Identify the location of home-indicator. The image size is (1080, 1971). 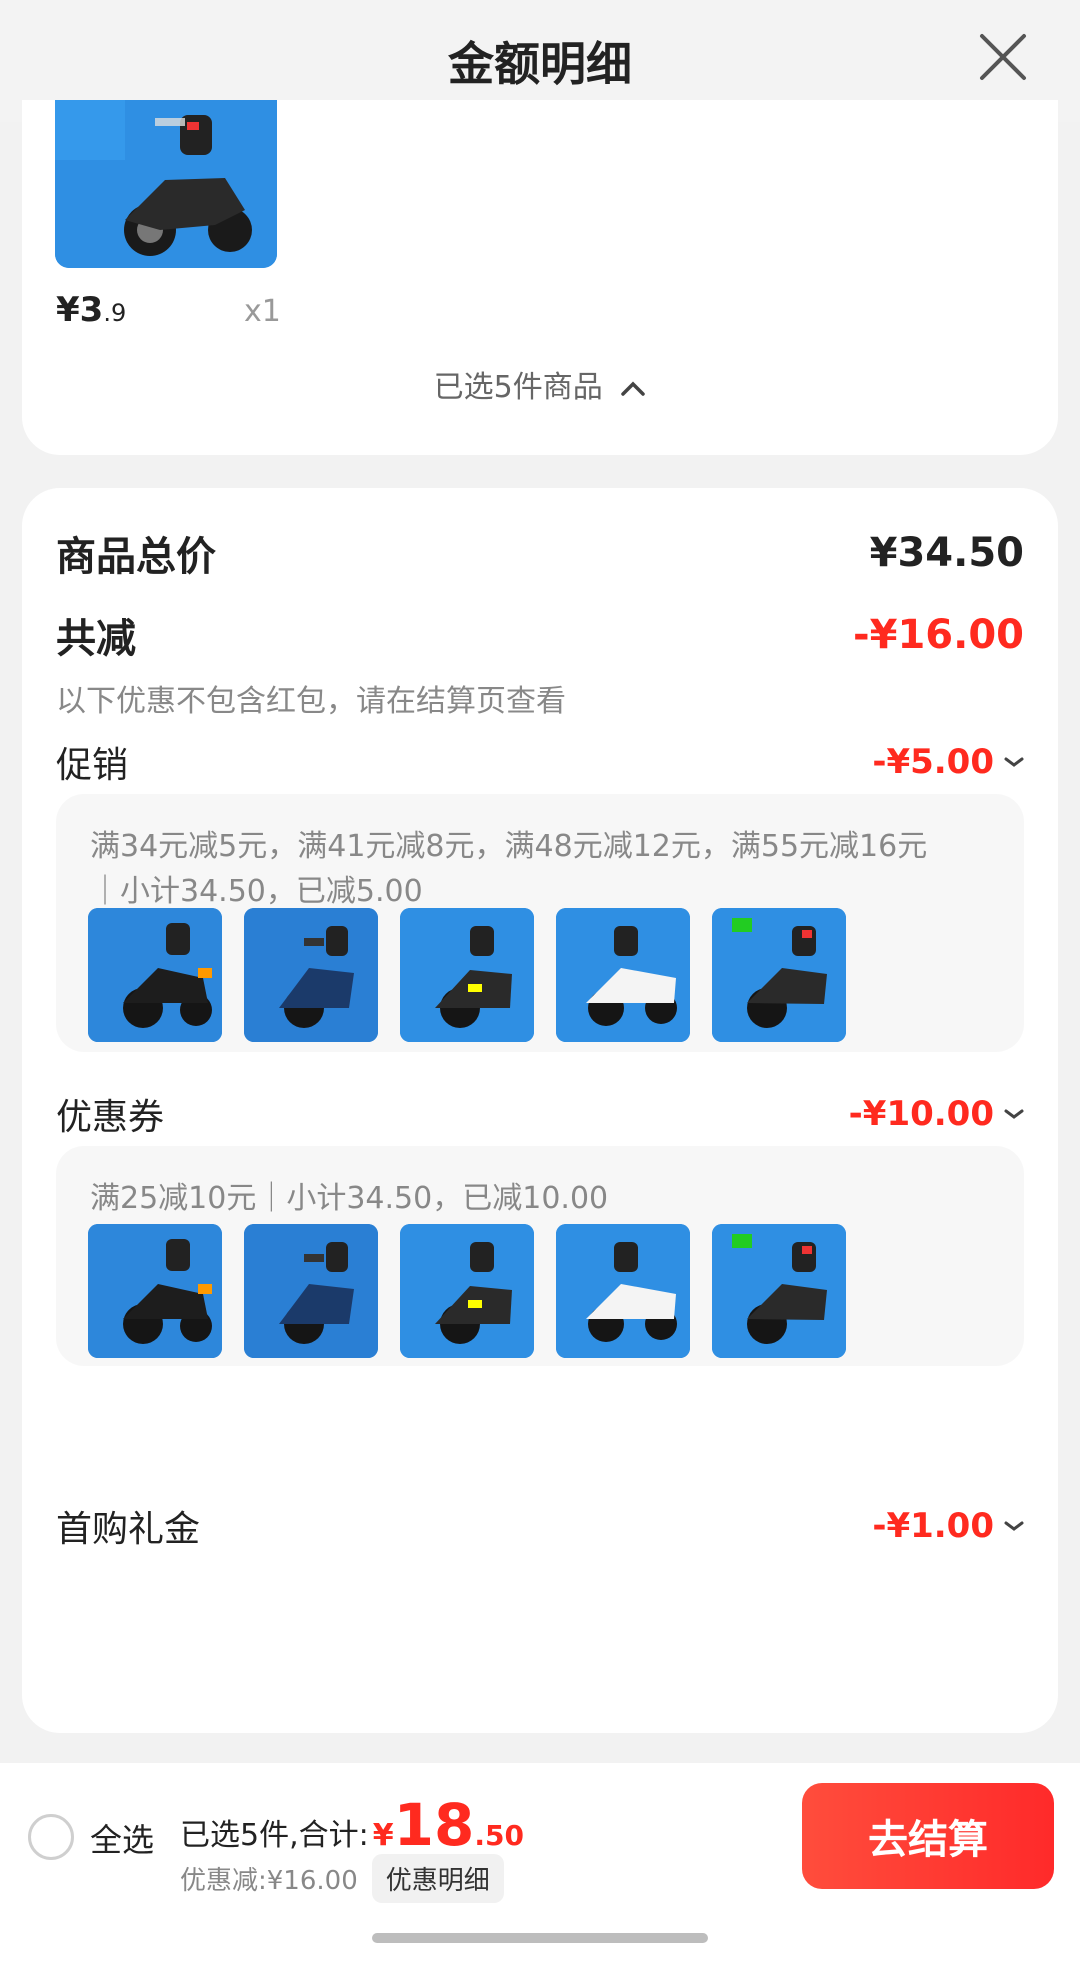
(540, 1938).